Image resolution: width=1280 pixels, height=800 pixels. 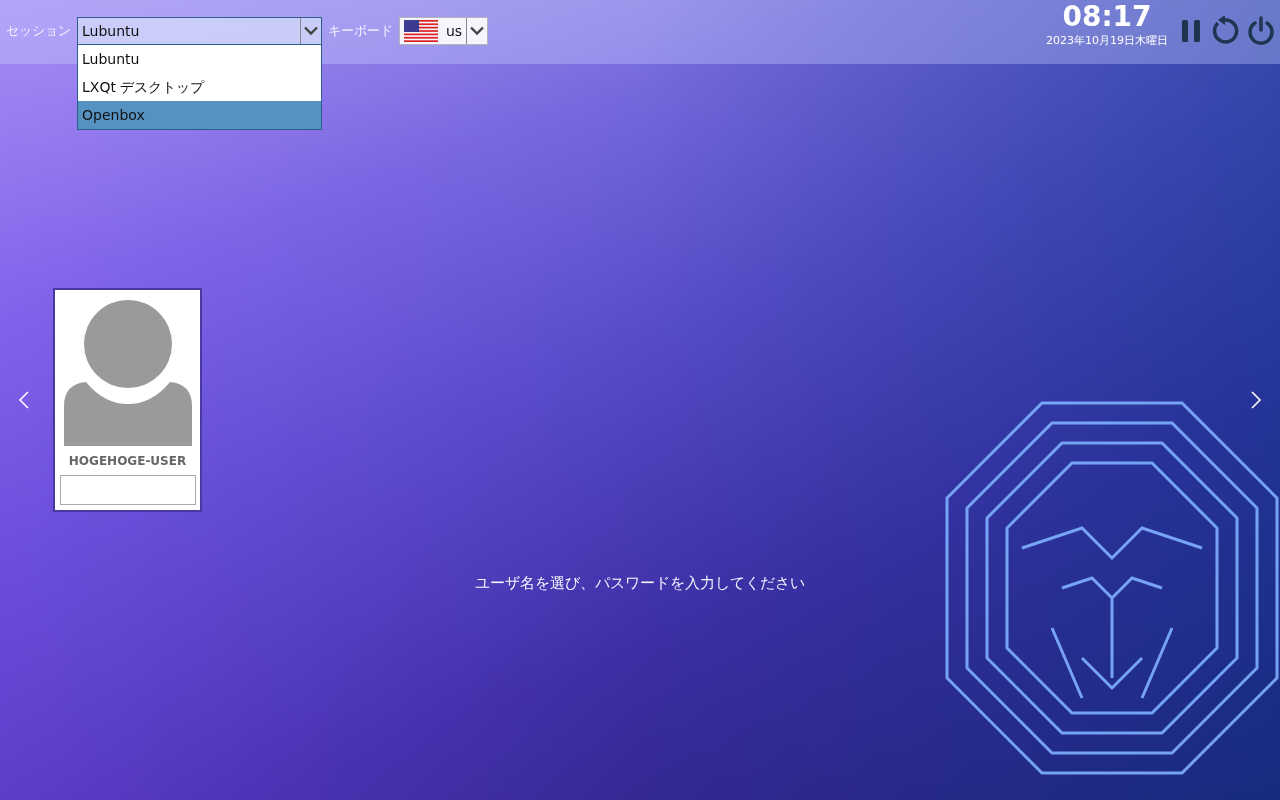 I want to click on power-icon, so click(x=1261, y=31).